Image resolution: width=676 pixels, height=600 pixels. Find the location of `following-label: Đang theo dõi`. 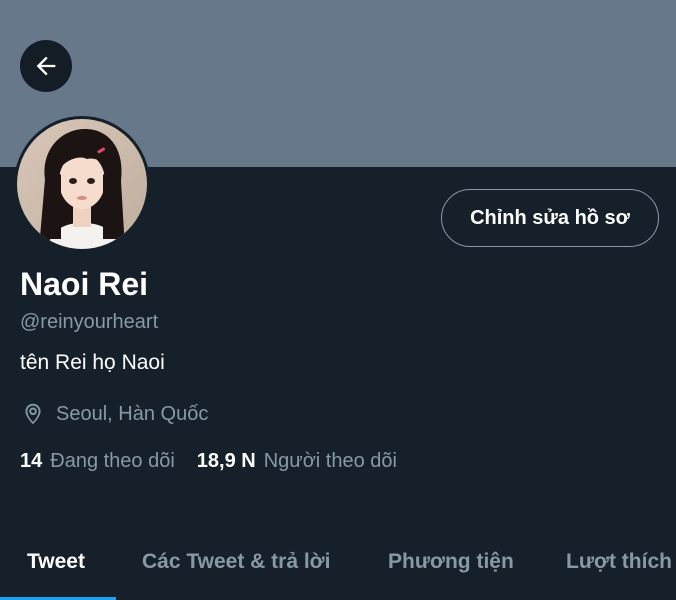

following-label: Đang theo dõi is located at coordinates (112, 461).